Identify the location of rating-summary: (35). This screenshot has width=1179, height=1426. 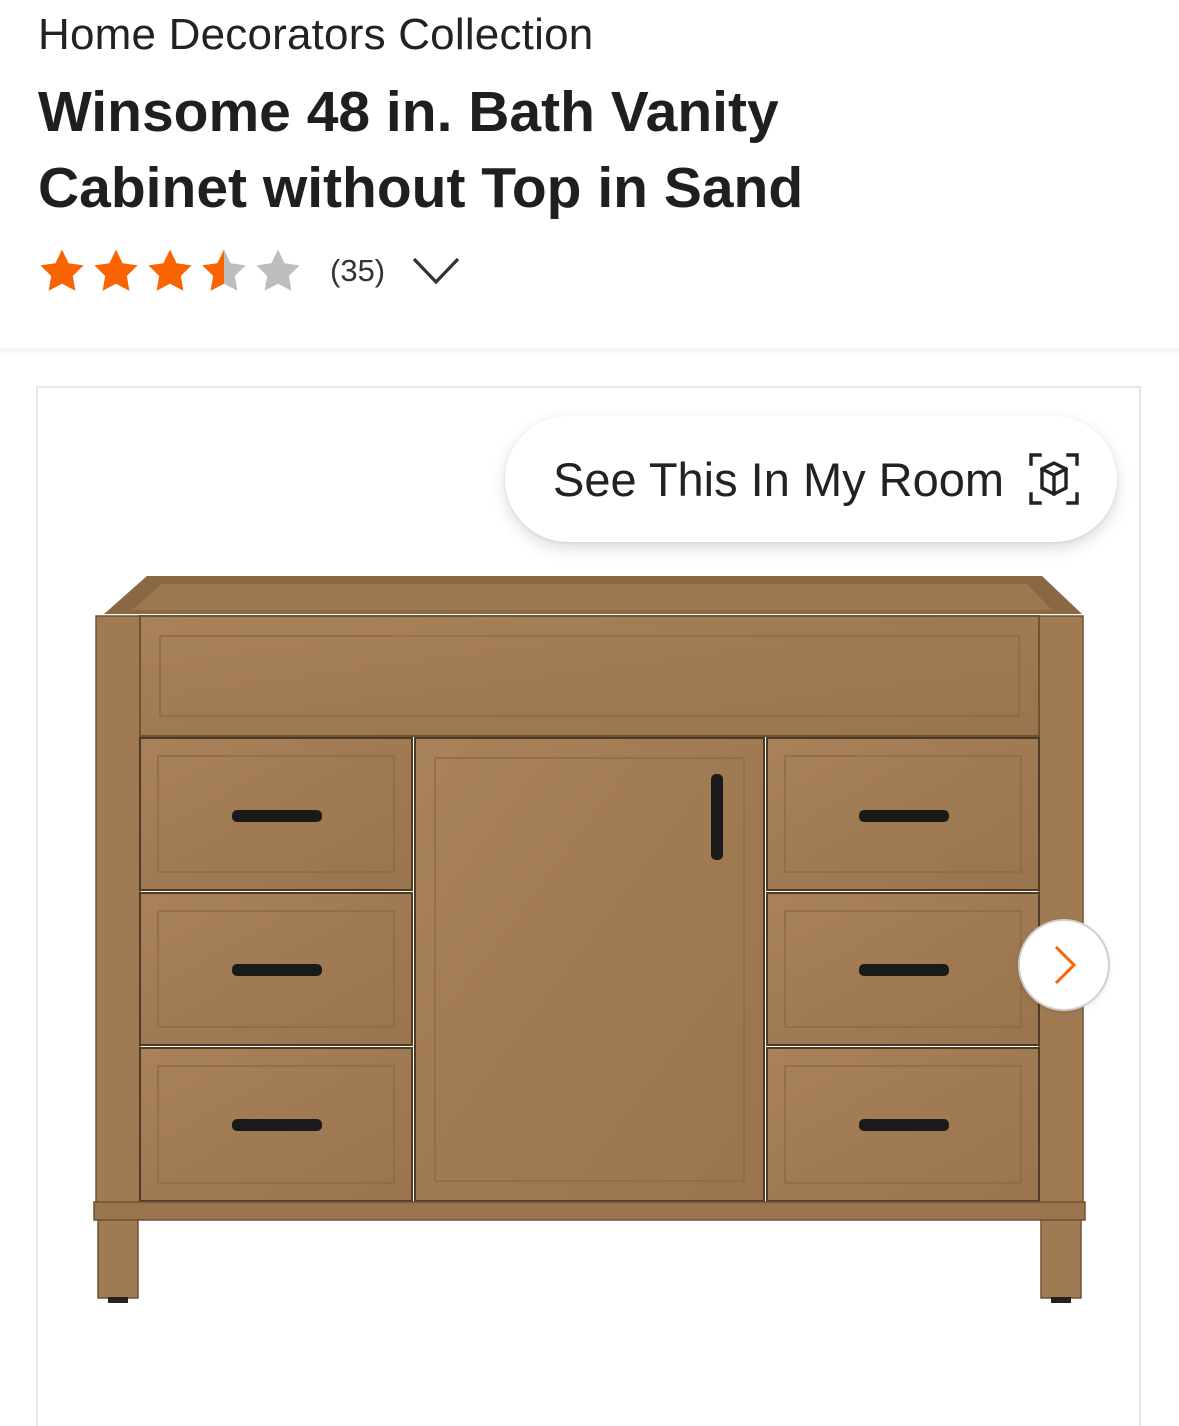
(249, 271).